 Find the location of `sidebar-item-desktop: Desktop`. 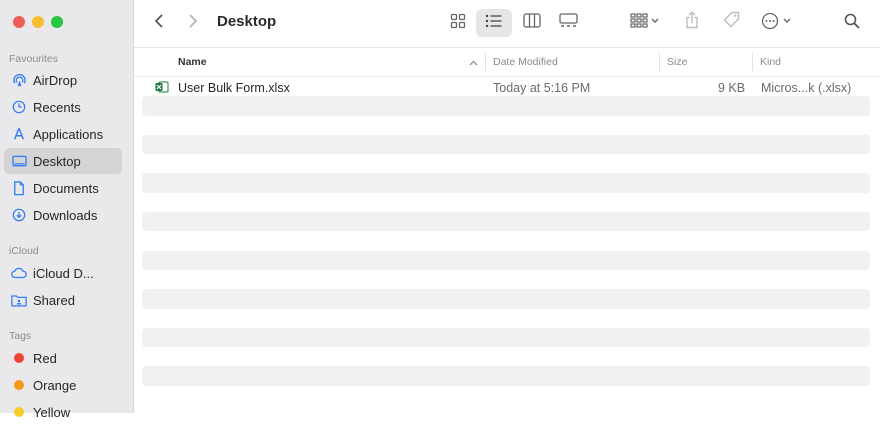

sidebar-item-desktop: Desktop is located at coordinates (63, 161).